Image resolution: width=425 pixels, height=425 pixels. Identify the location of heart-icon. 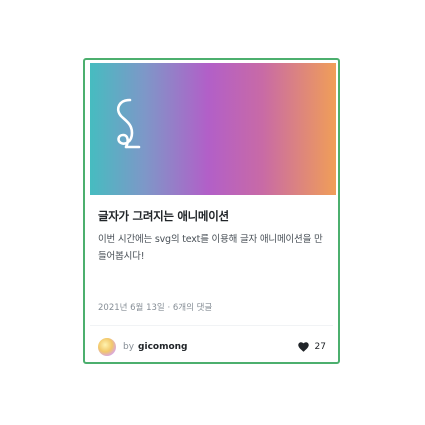
(303, 347).